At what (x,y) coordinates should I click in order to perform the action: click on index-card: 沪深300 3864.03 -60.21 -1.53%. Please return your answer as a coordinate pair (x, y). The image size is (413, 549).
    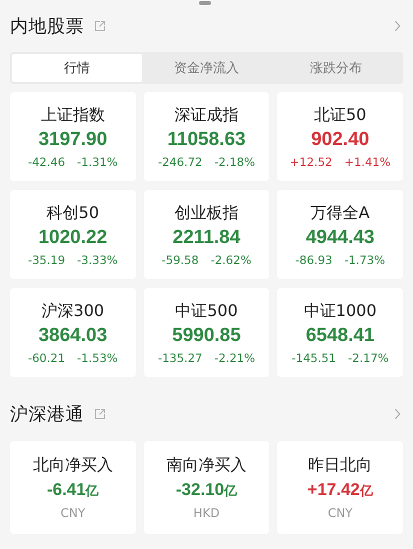
    Looking at the image, I should click on (73, 332).